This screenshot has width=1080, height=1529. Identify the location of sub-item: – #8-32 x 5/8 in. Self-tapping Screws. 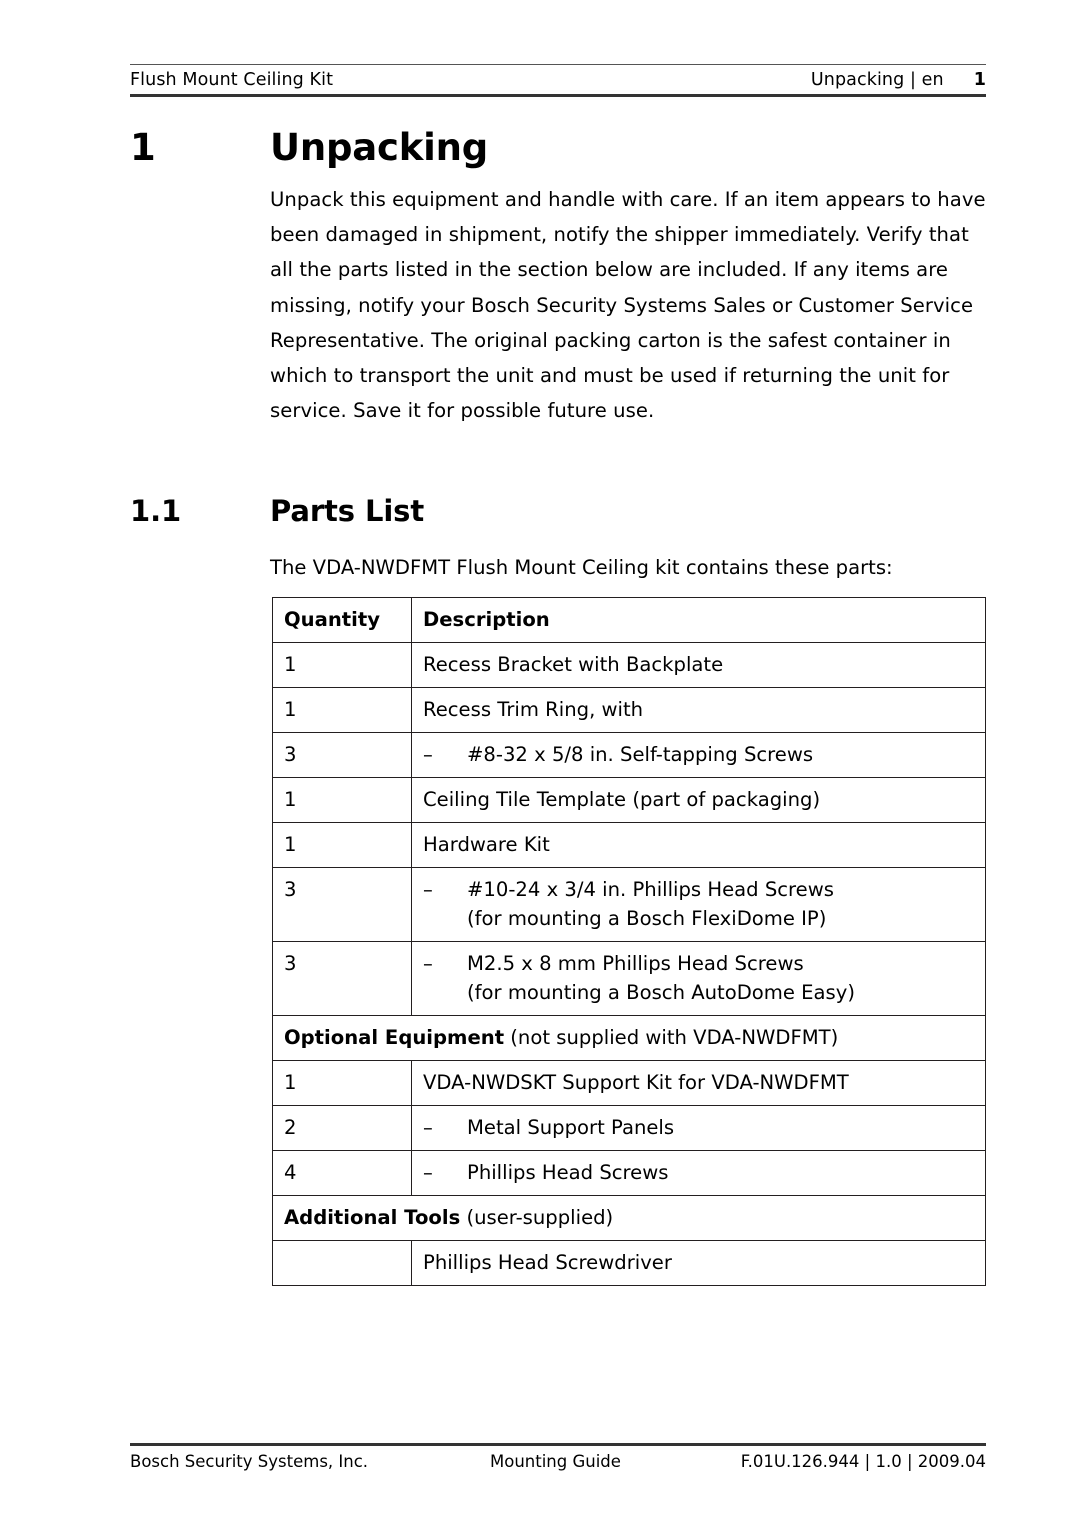
(698, 754).